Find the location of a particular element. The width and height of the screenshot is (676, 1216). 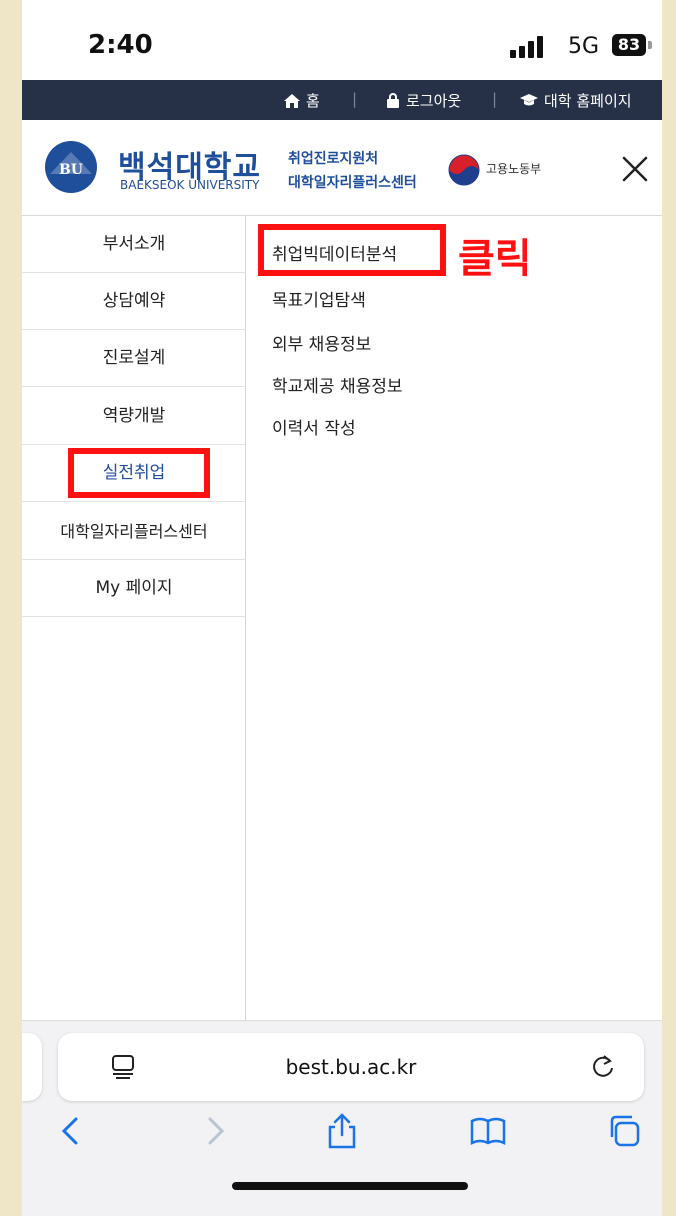

emblem-badge-text: BU is located at coordinates (71, 170).